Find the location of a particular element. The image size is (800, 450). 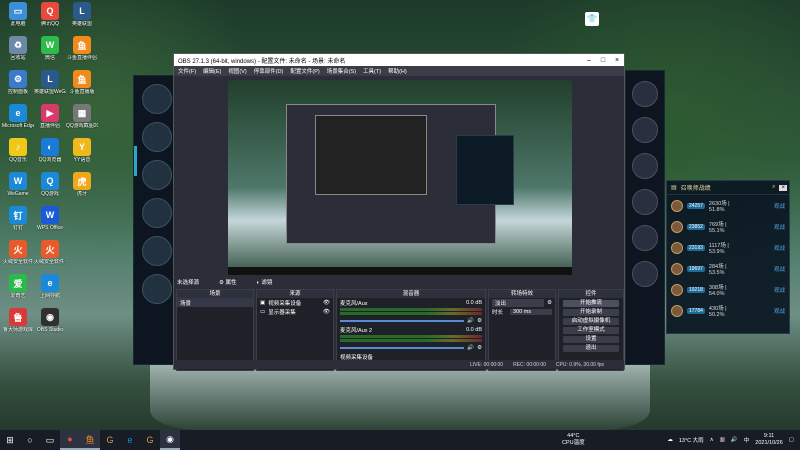

taskbar-app-live: ● is located at coordinates (70, 440).